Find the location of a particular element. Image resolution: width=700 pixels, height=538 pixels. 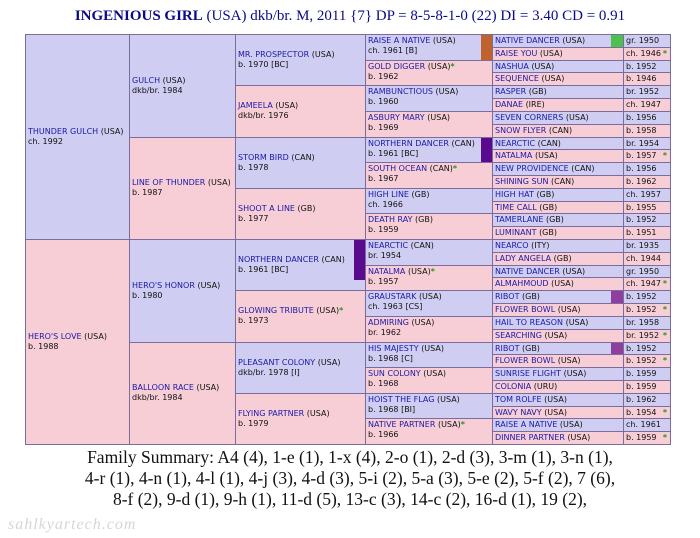

horse-name: STORM BIRD is located at coordinates (263, 157).